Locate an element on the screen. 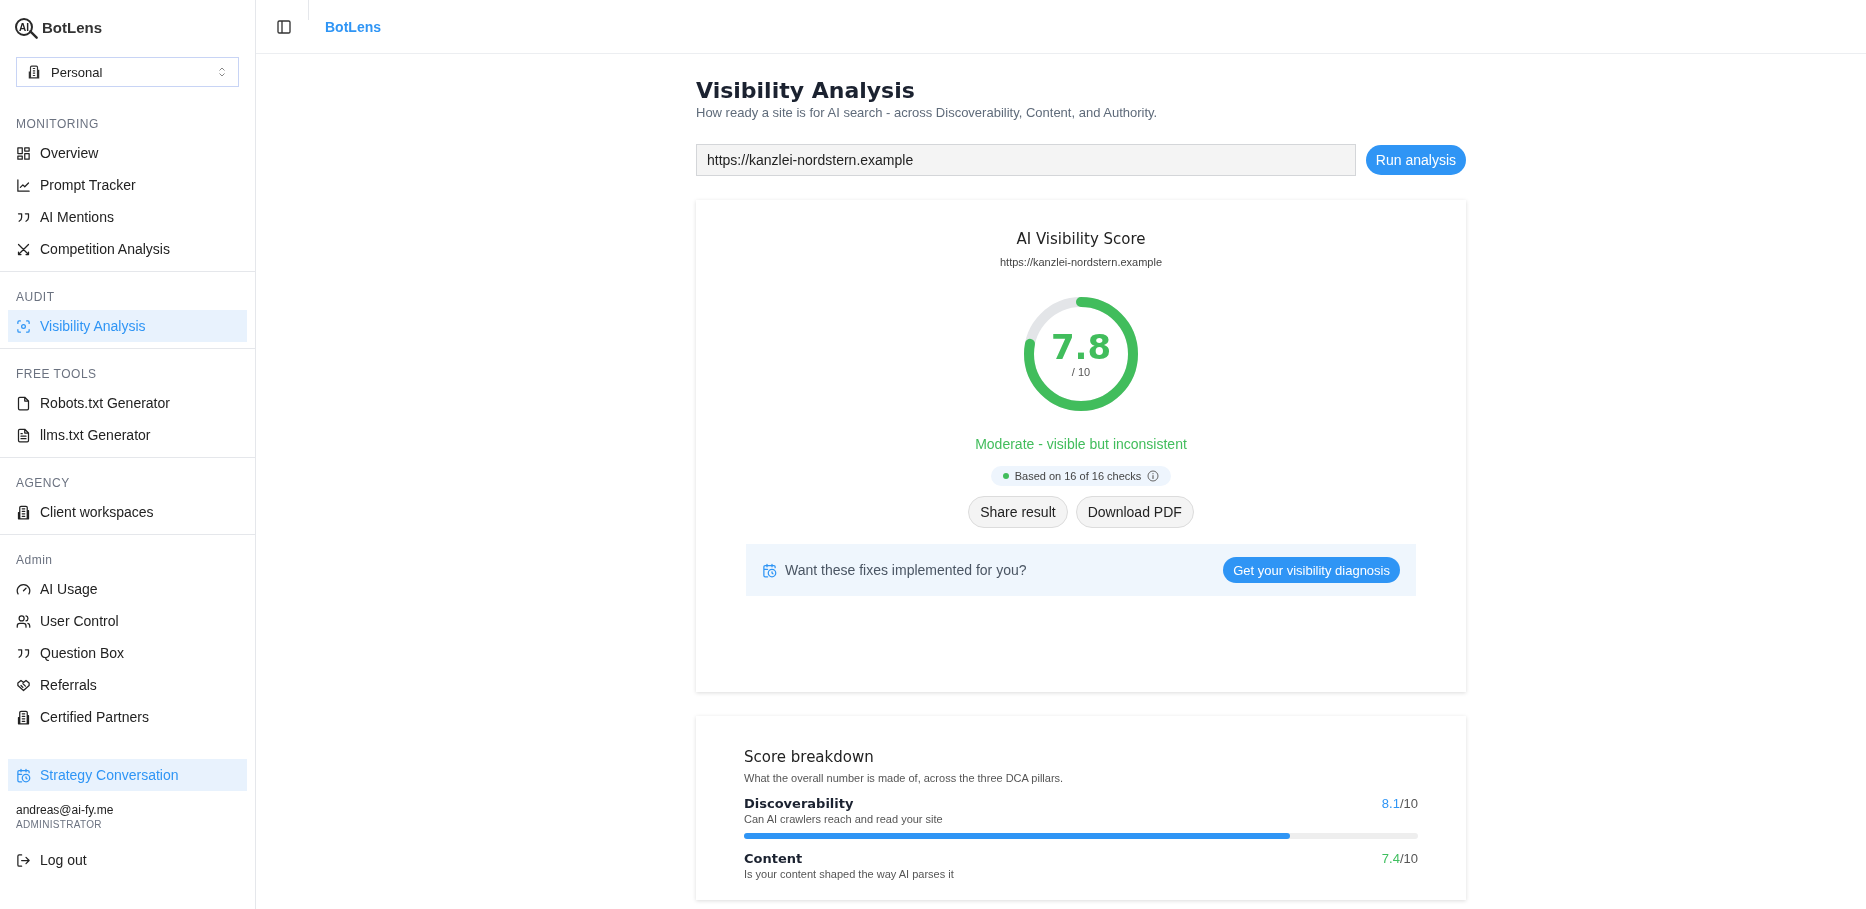 The image size is (1866, 909). nav-item: Client workspaces is located at coordinates (127, 512).